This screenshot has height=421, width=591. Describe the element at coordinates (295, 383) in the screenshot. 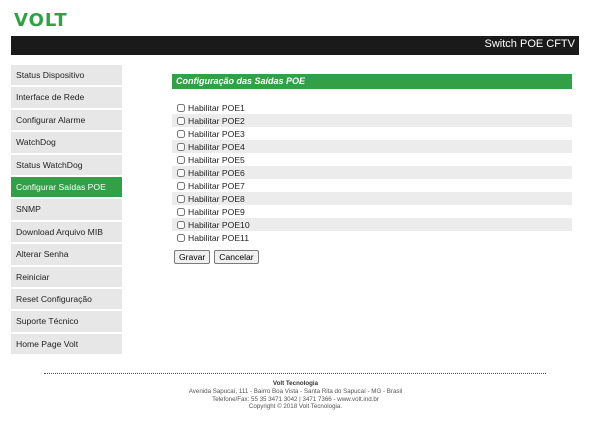

I see `footer-company: Volt Tecnologia` at that location.